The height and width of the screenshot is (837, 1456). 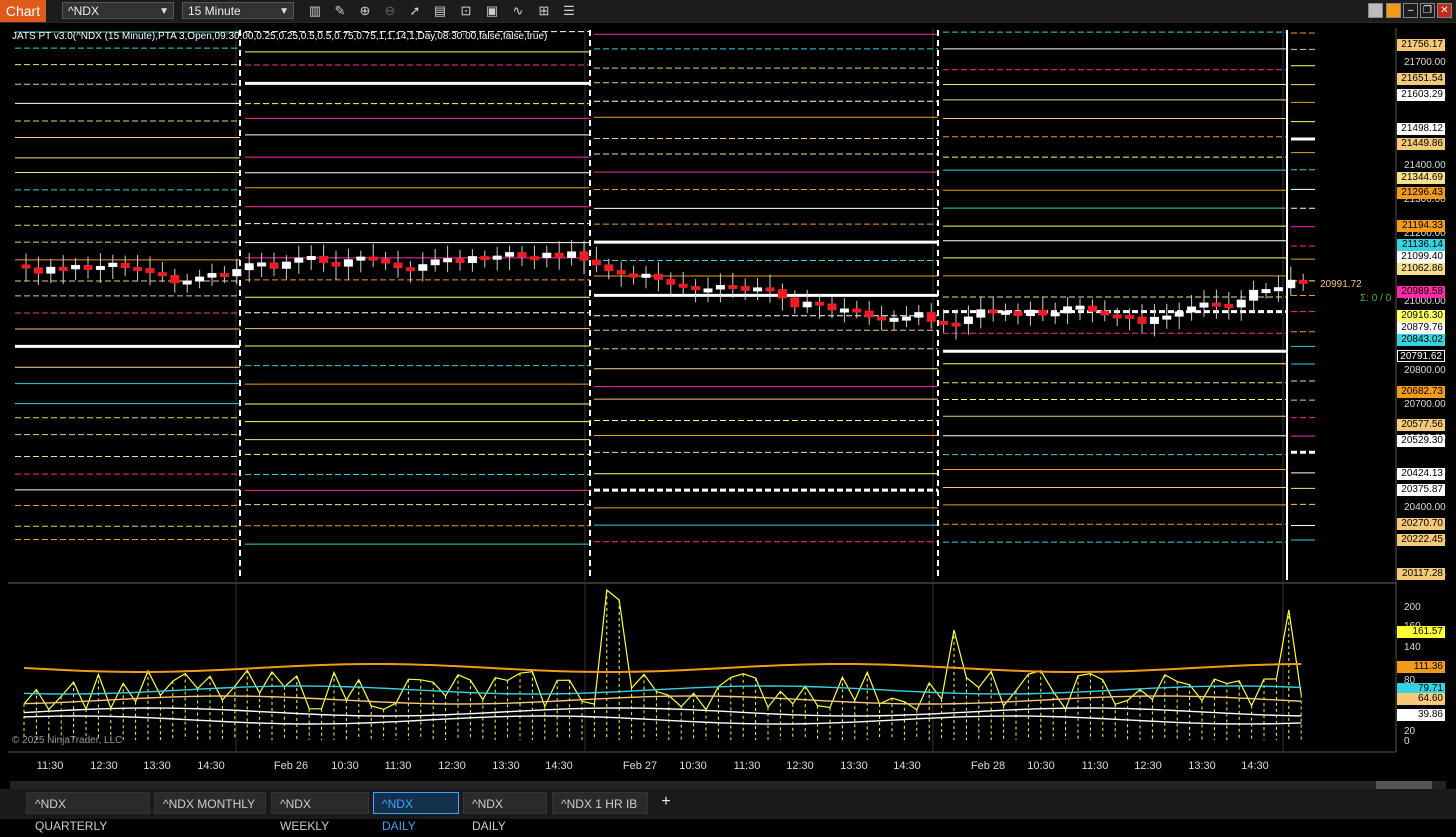 What do you see at coordinates (1421, 441) in the screenshot?
I see `price-level-label: 20529.30` at bounding box center [1421, 441].